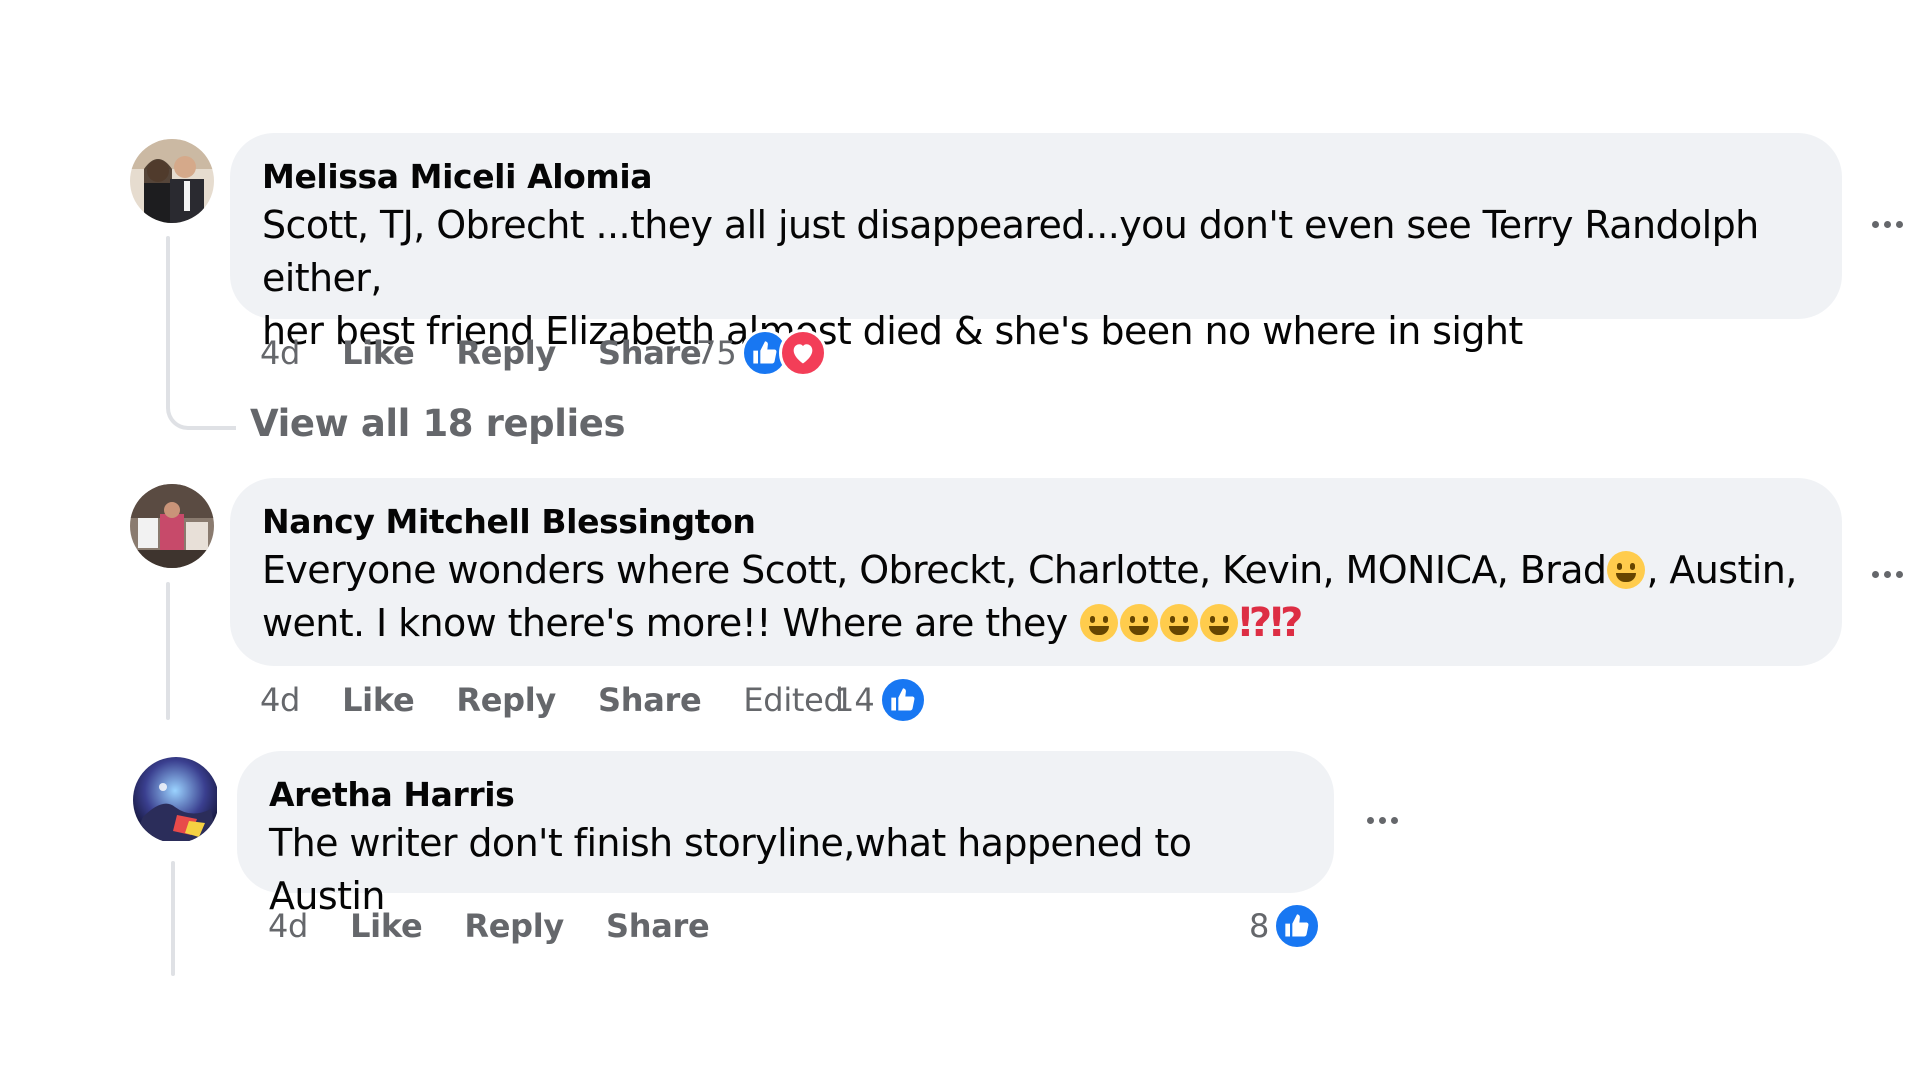 The image size is (1920, 1080). Describe the element at coordinates (573, 700) in the screenshot. I see `comment-actions: 4d Like Reply Share Edited` at that location.